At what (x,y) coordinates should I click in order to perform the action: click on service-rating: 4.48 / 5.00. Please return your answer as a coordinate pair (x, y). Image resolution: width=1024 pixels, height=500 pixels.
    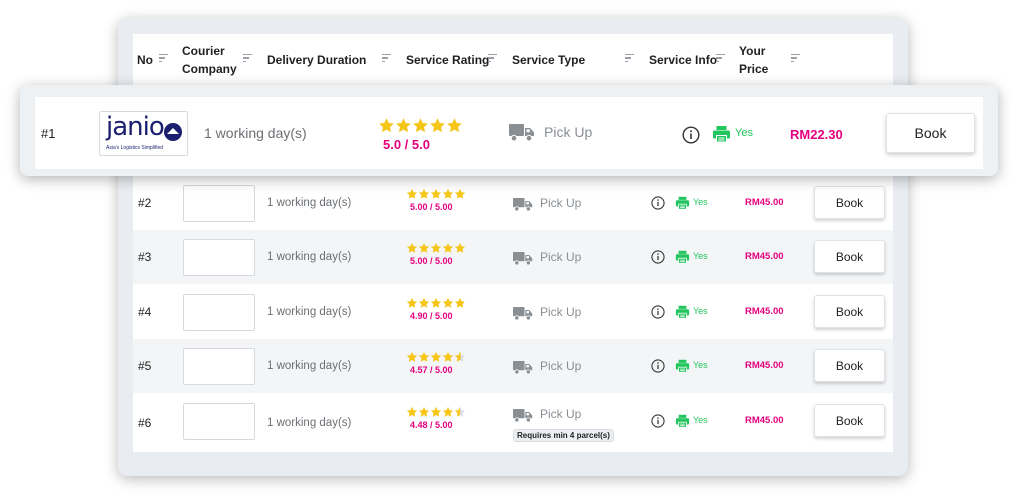
    Looking at the image, I should click on (441, 418).